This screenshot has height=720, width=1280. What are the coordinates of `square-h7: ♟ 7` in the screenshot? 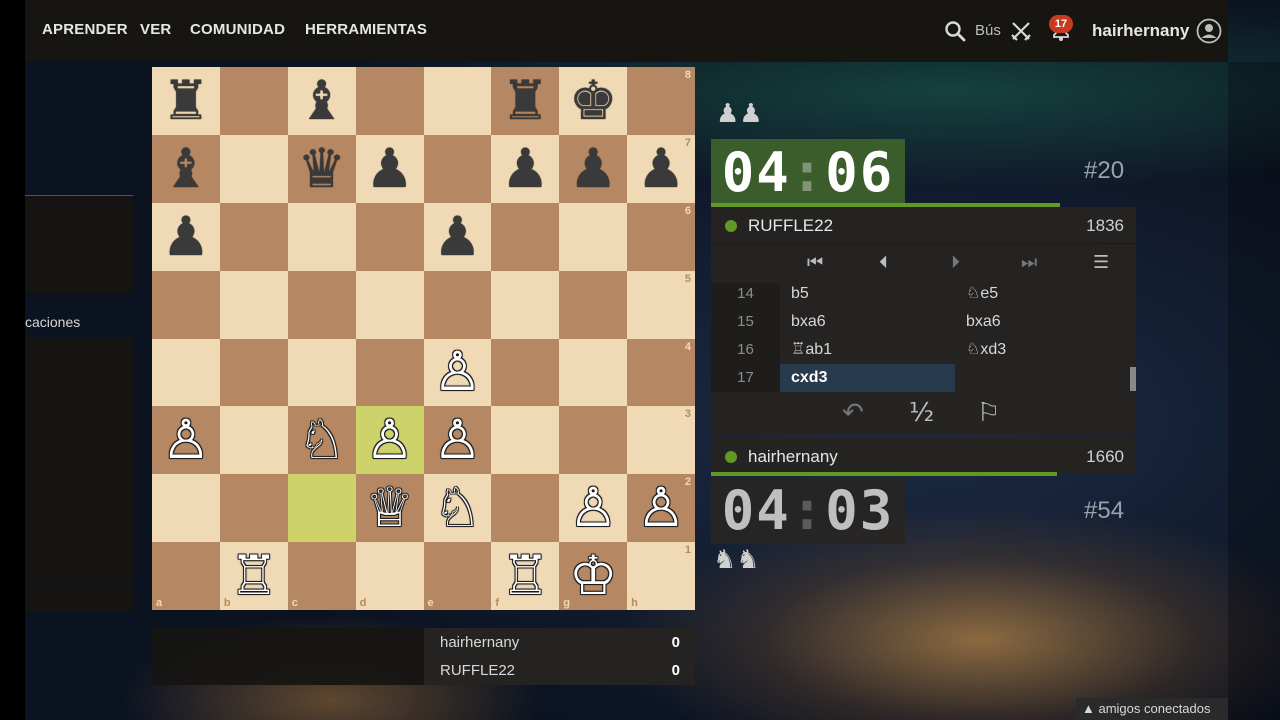 It's located at (661, 168).